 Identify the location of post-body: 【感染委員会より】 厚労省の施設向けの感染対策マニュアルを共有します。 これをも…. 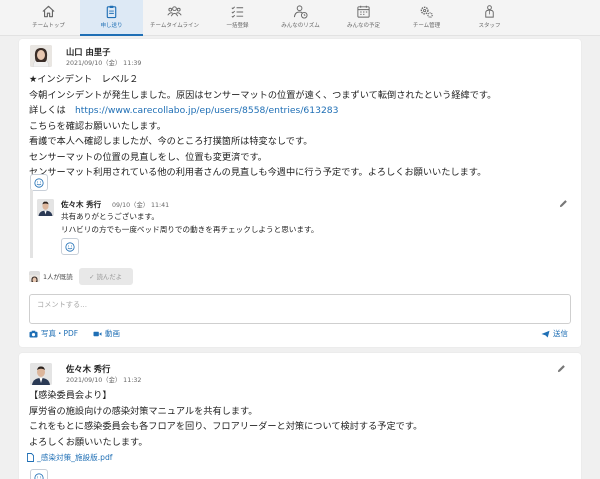
(225, 419).